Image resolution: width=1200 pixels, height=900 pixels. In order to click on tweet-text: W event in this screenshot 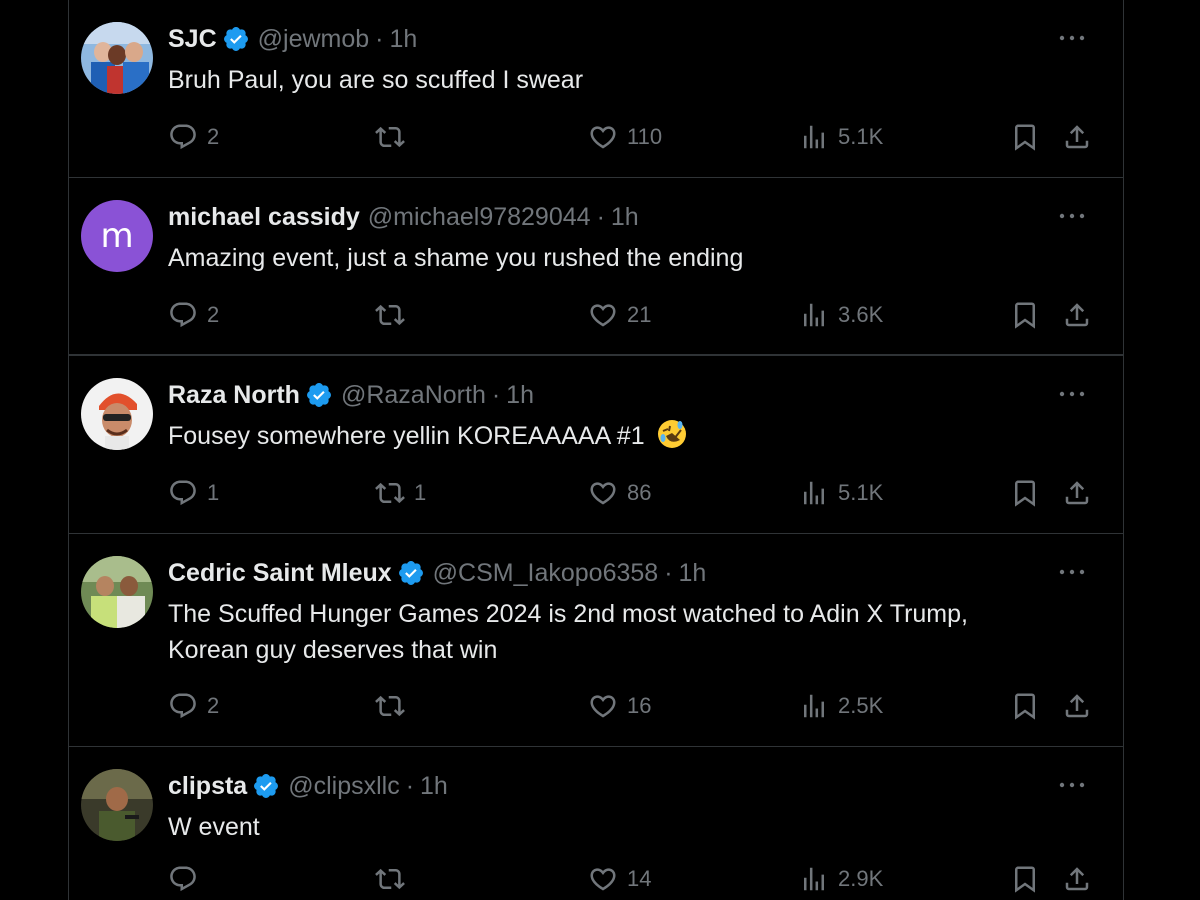, I will do `click(214, 827)`.